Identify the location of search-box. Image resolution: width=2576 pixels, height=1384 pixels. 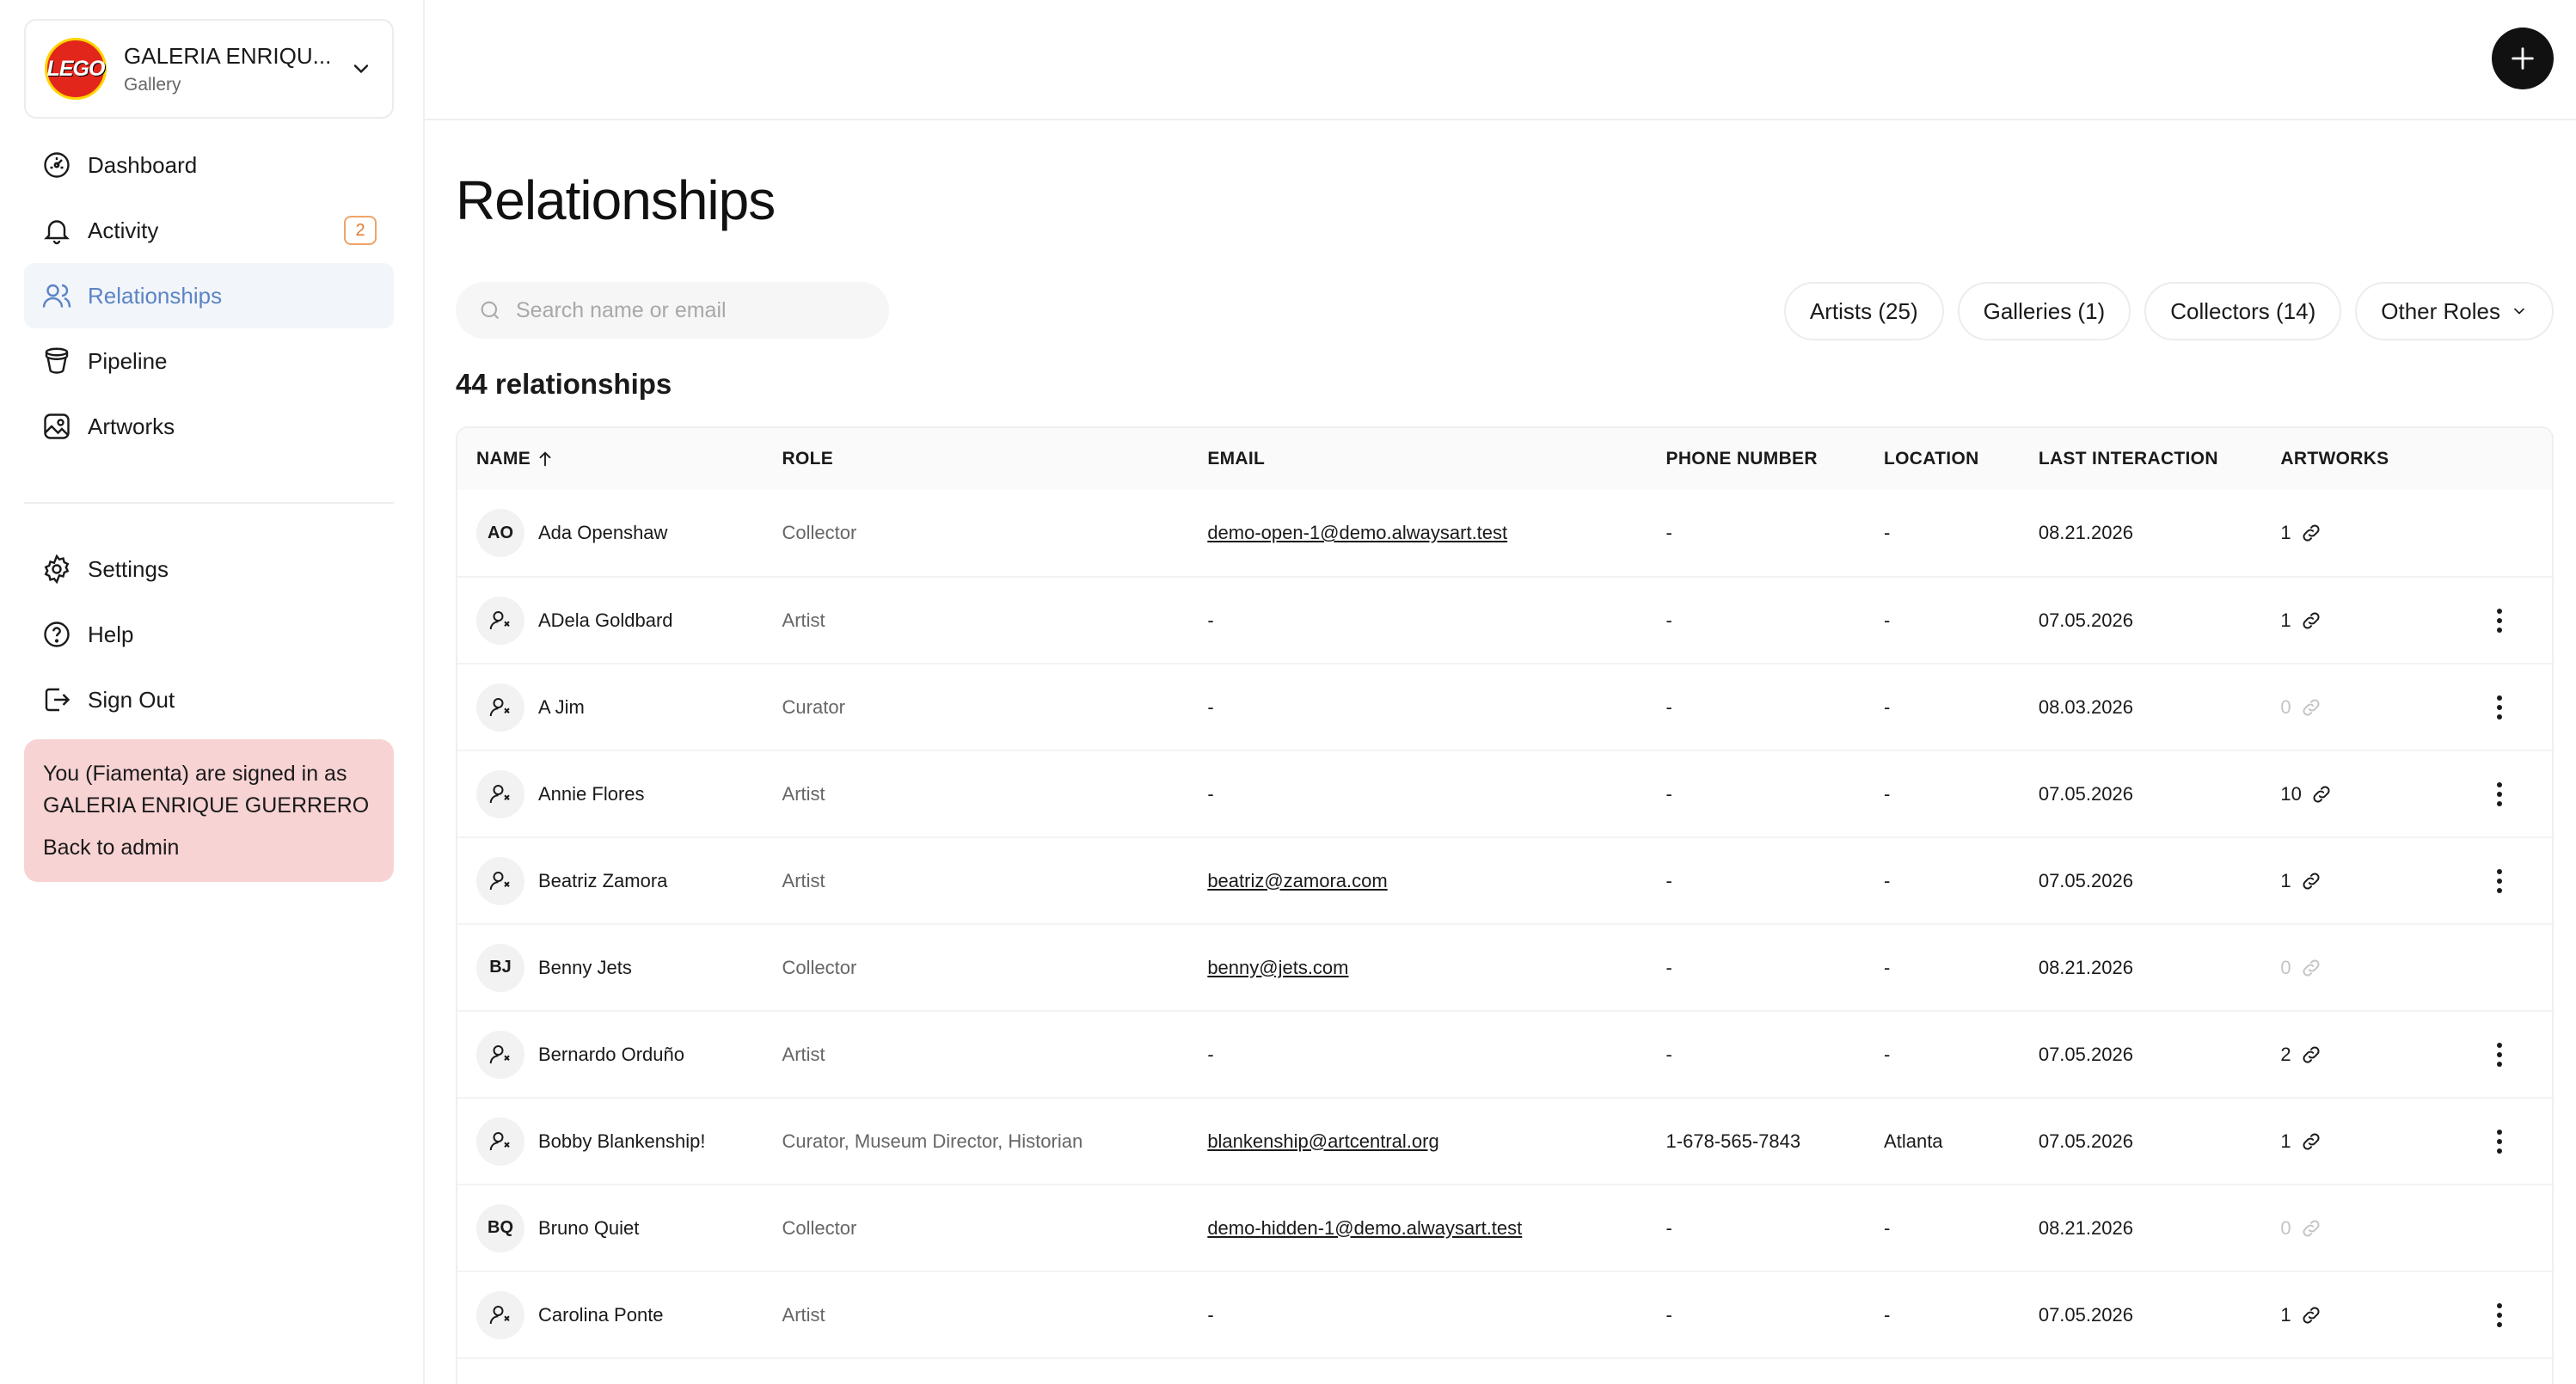
(673, 310).